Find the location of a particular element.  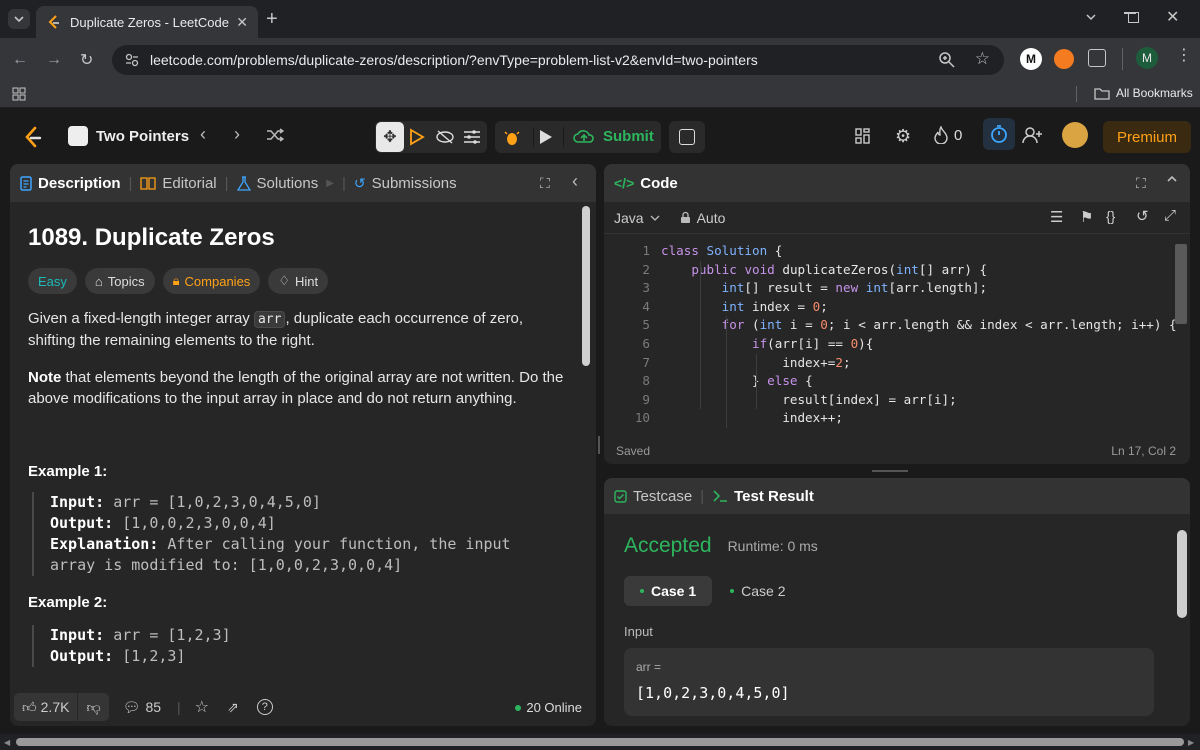

close-tab-icon: ✕ is located at coordinates (242, 22).